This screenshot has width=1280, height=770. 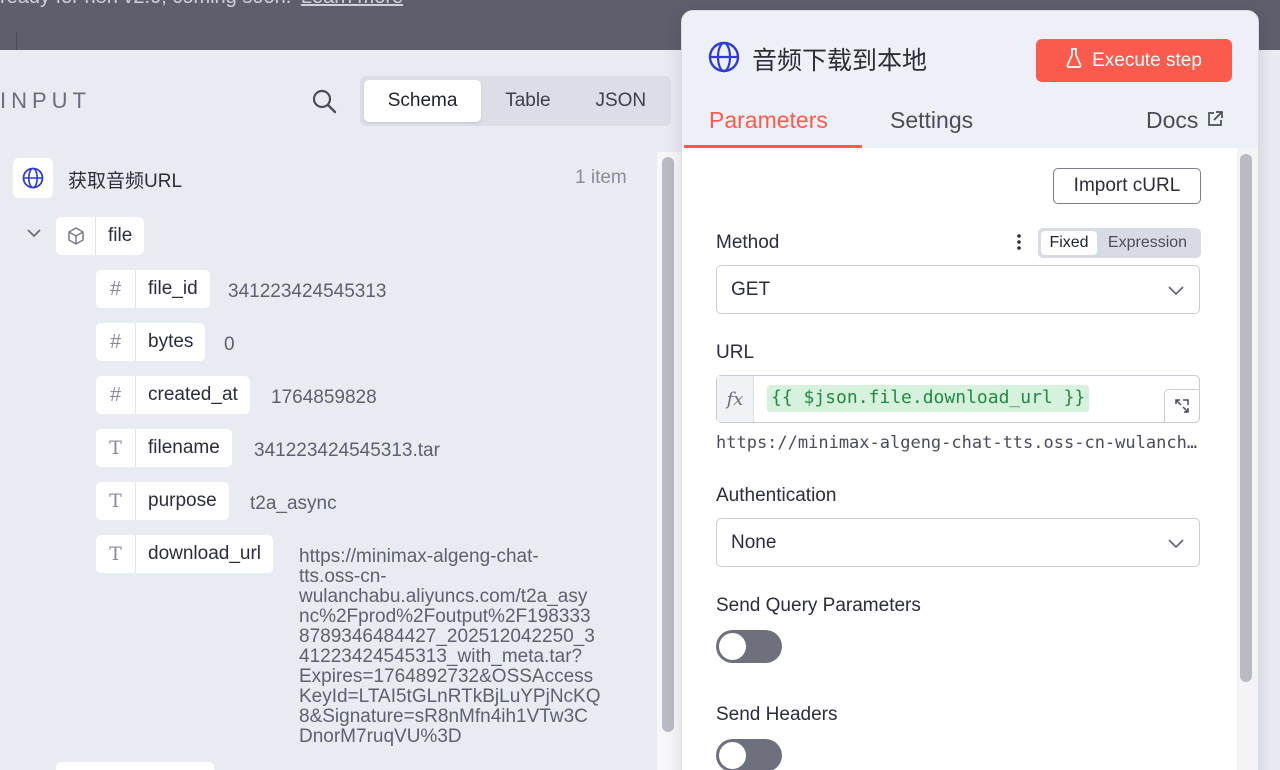 What do you see at coordinates (447, 636) in the screenshot?
I see `url-line: 8789346484427_202512042250_3` at bounding box center [447, 636].